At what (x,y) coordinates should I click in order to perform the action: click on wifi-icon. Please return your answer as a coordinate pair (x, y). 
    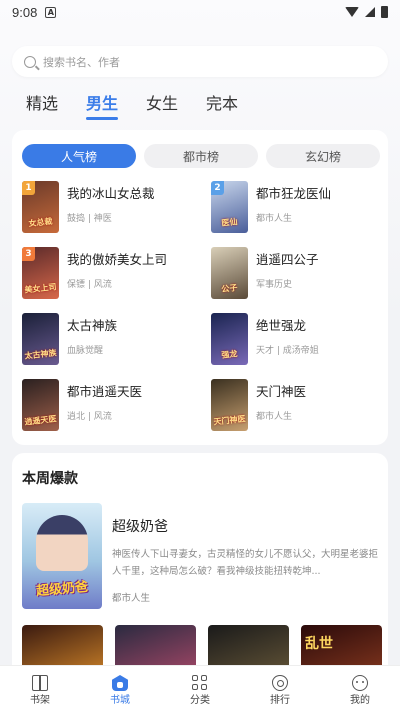
    Looking at the image, I should click on (352, 12).